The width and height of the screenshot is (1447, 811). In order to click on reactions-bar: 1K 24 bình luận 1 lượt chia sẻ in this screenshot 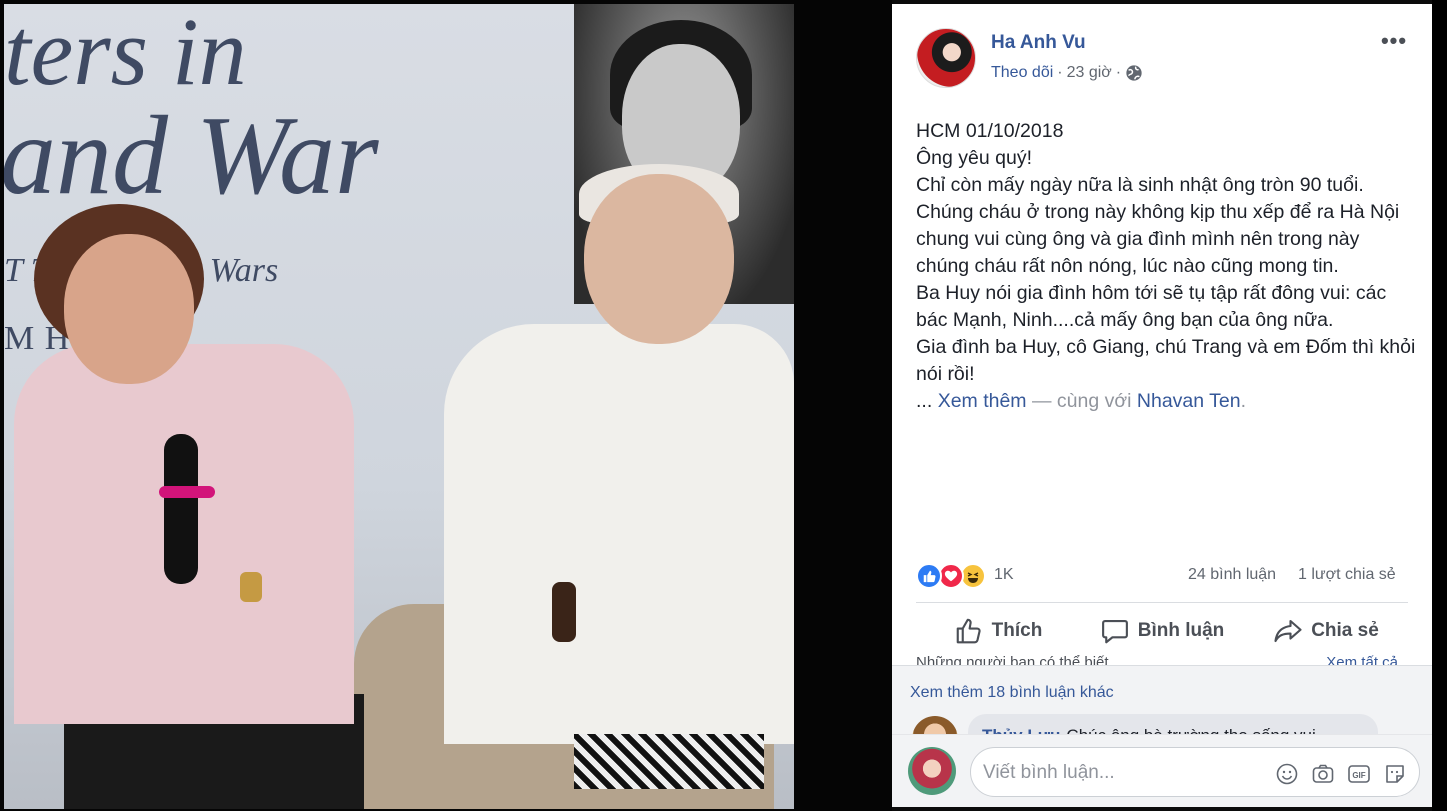, I will do `click(1162, 575)`.